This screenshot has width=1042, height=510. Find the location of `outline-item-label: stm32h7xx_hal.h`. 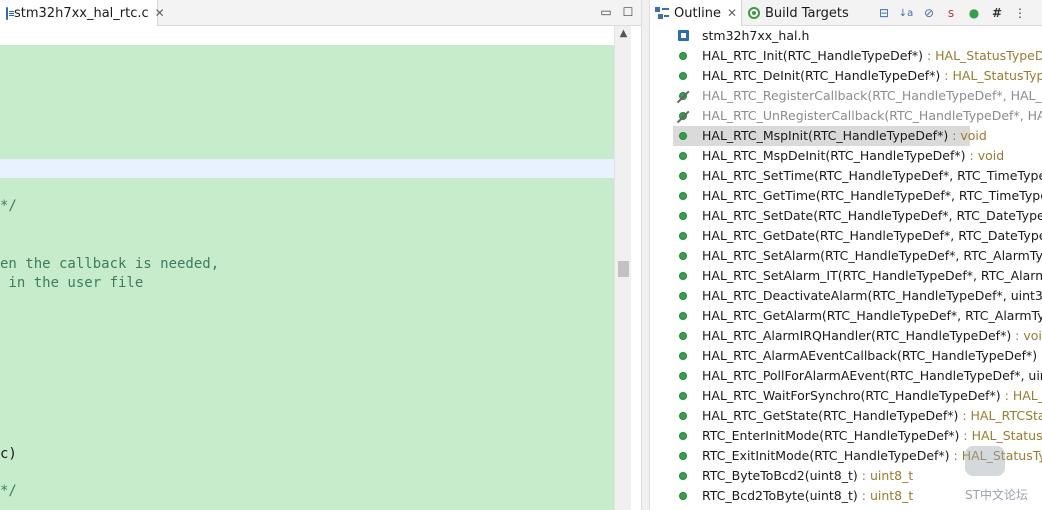

outline-item-label: stm32h7xx_hal.h is located at coordinates (755, 36).